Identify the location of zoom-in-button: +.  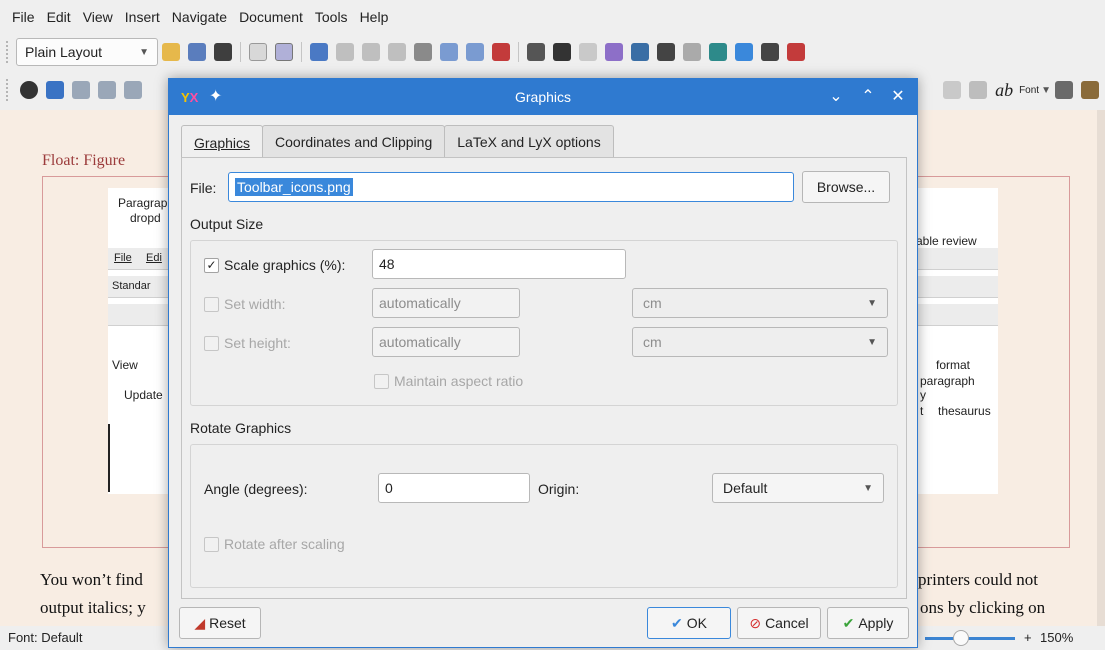
(1028, 637).